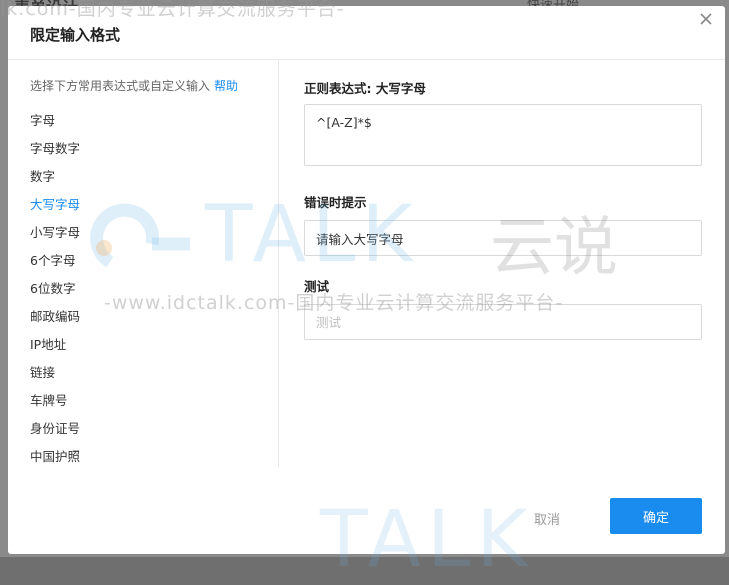 The width and height of the screenshot is (729, 585). What do you see at coordinates (55, 317) in the screenshot?
I see `preset-item: 邮政编码` at bounding box center [55, 317].